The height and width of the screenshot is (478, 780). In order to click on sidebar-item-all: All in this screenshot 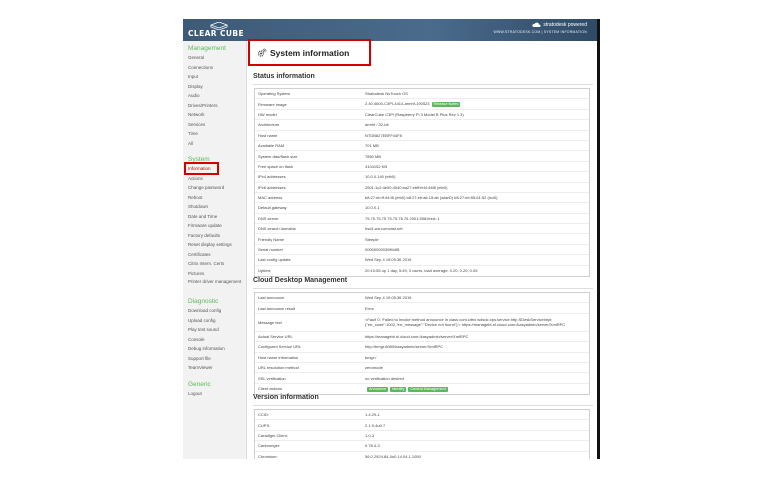, I will do `click(214, 144)`.